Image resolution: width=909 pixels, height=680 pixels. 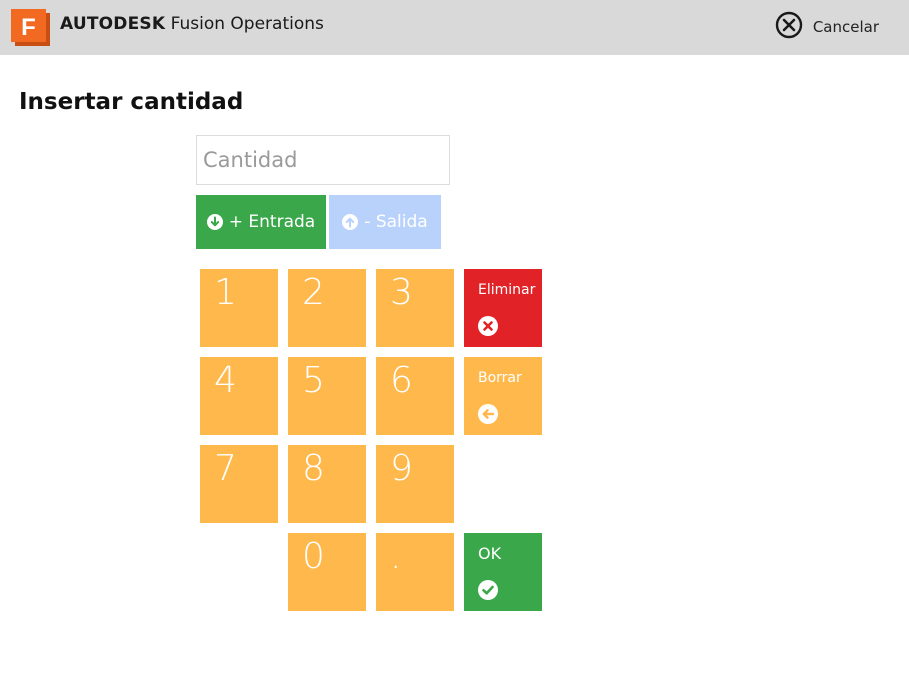 I want to click on key-decimal-label: ., so click(x=396, y=556).